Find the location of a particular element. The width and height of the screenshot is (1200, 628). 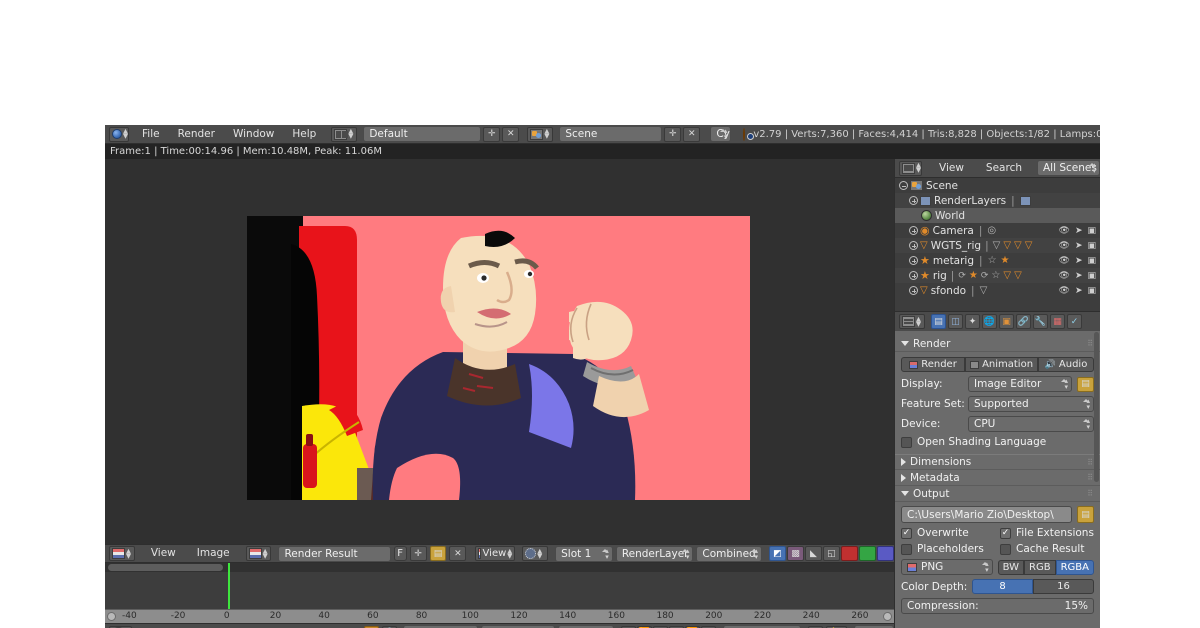

menu-render: Render is located at coordinates (196, 134).